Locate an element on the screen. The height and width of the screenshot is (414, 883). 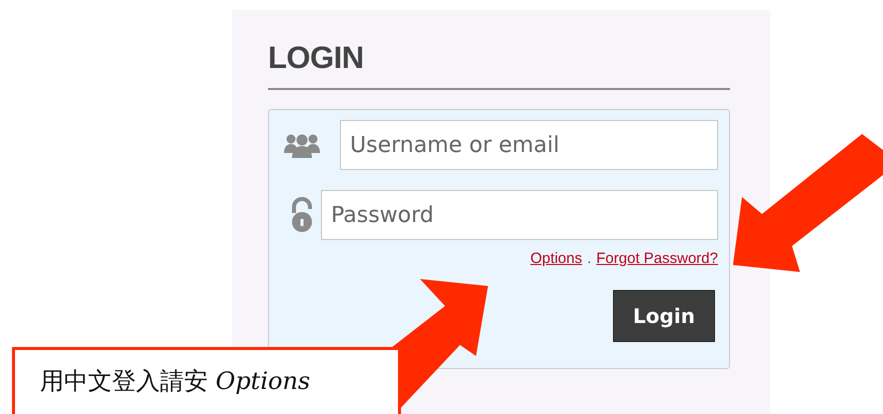
link: Forgot Password? is located at coordinates (657, 258).